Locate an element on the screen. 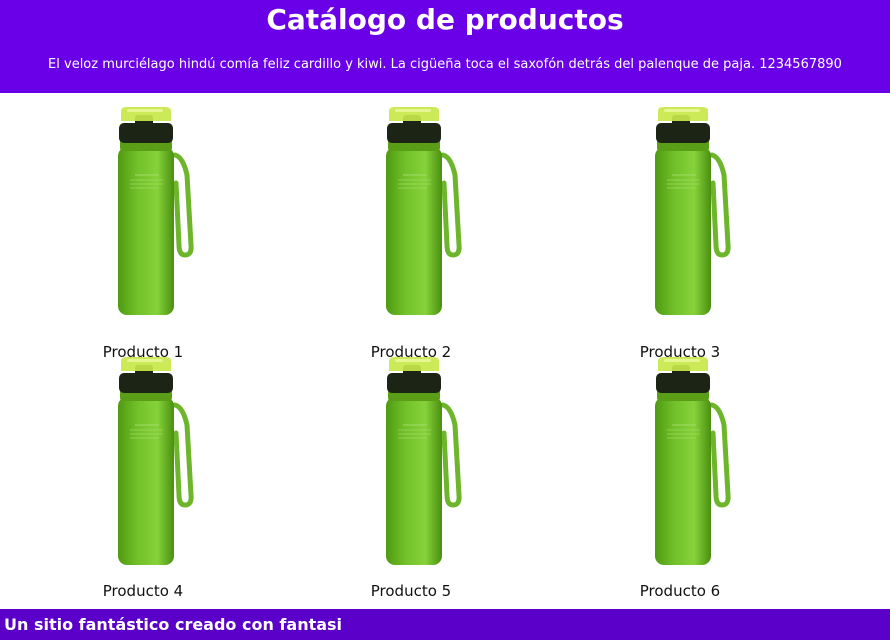  product-card-5: Producto 5 is located at coordinates (411, 480).